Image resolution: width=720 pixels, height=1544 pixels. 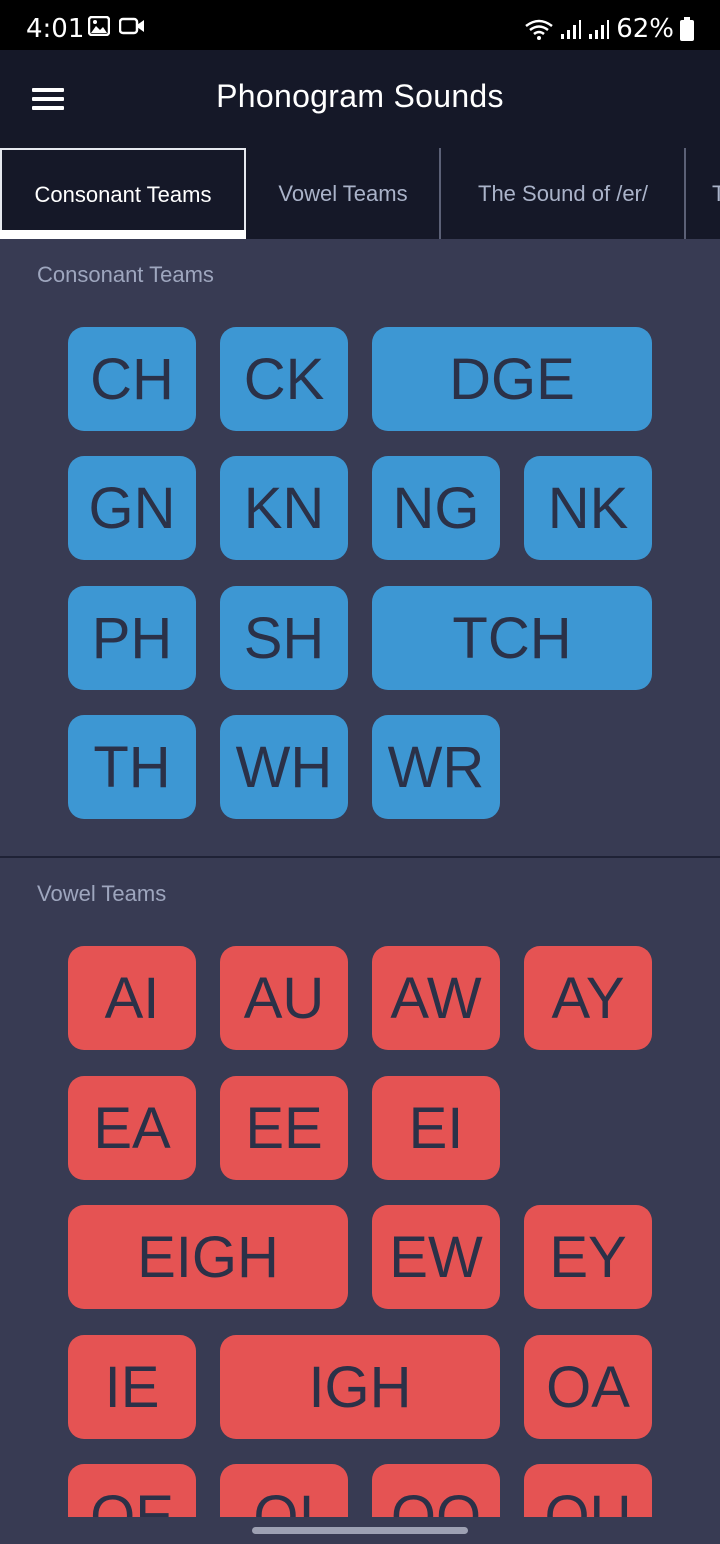 I want to click on tile-wr: WR, so click(x=436, y=767).